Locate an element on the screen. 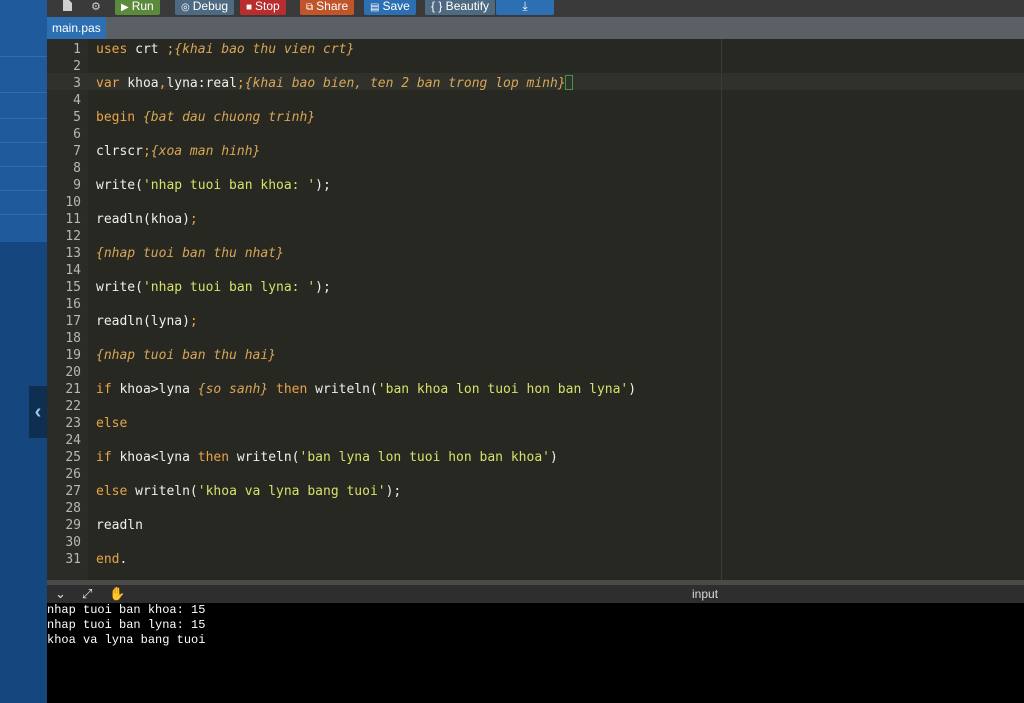 The height and width of the screenshot is (703, 1024). line-number: 7 is located at coordinates (77, 151).